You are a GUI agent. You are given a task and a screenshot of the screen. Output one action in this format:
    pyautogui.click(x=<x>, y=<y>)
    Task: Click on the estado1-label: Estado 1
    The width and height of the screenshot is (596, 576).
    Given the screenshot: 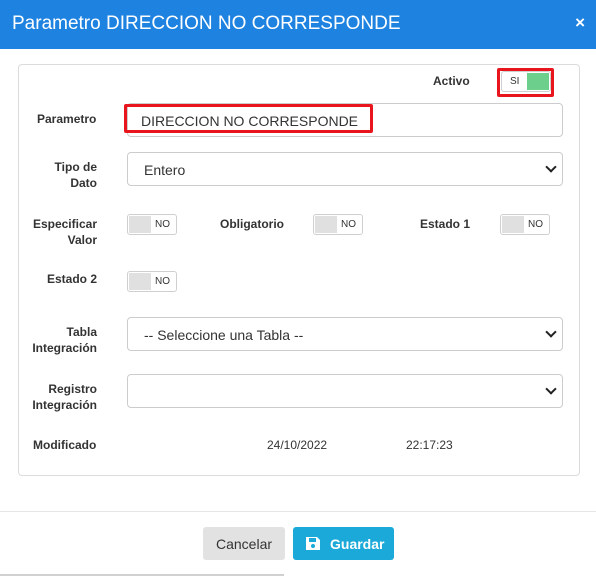 What is the action you would take?
    pyautogui.click(x=445, y=224)
    